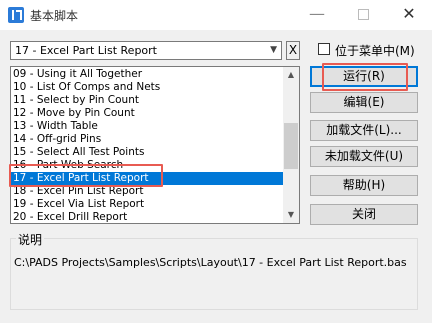 This screenshot has height=323, width=432. I want to click on list-item: 16 - Part Web Search, so click(147, 165).